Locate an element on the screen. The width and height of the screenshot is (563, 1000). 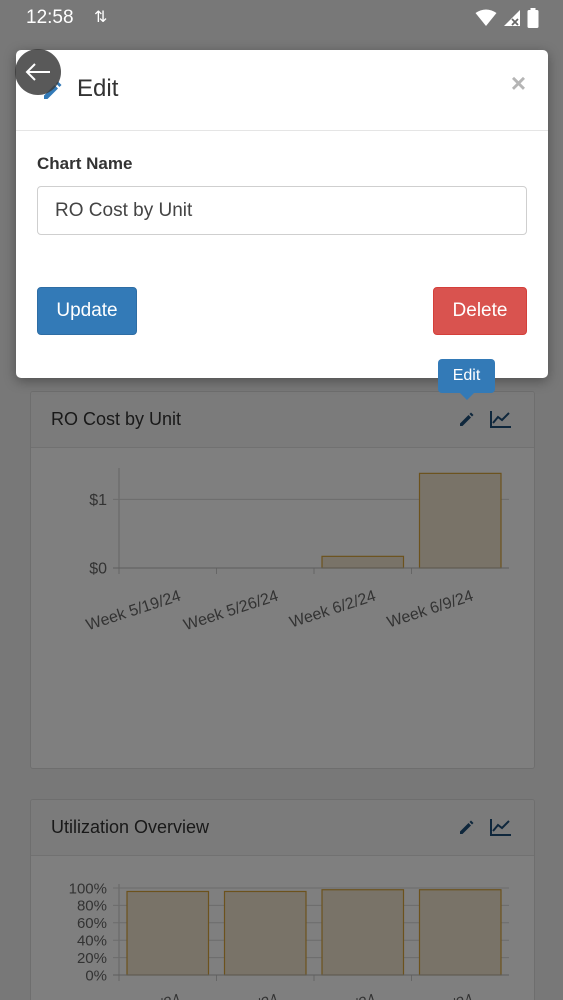
status-time: 12:58 is located at coordinates (50, 17).